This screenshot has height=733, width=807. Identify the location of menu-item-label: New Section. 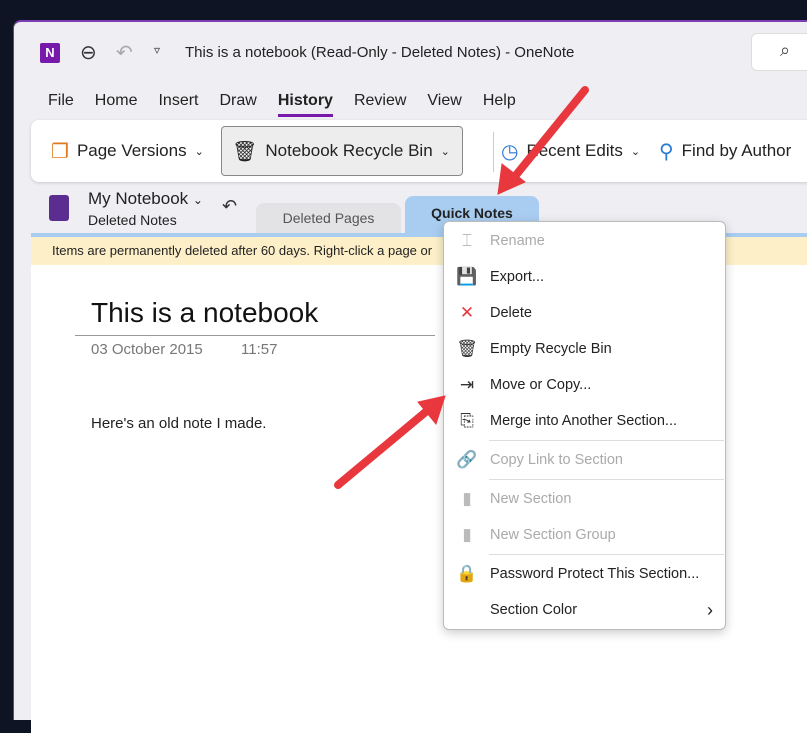
(531, 499).